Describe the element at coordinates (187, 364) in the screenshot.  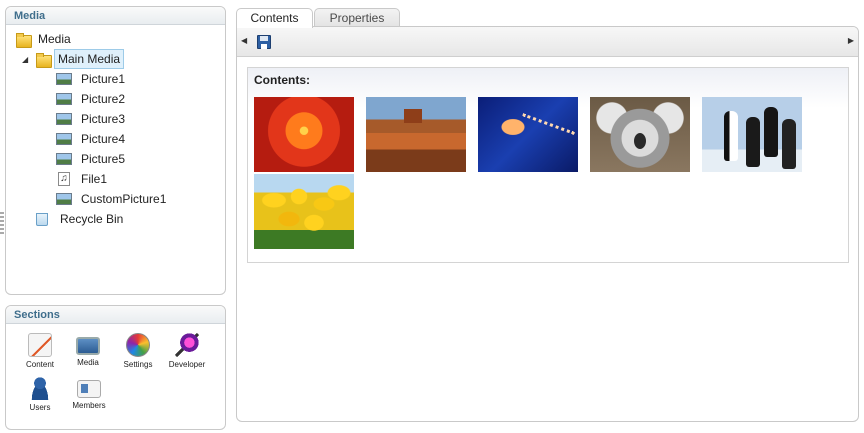
I see `section-label: Developer` at that location.